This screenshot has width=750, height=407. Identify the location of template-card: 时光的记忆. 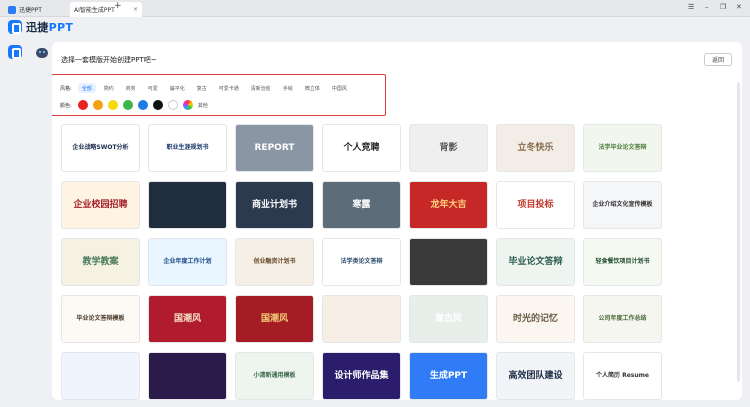
(535, 319).